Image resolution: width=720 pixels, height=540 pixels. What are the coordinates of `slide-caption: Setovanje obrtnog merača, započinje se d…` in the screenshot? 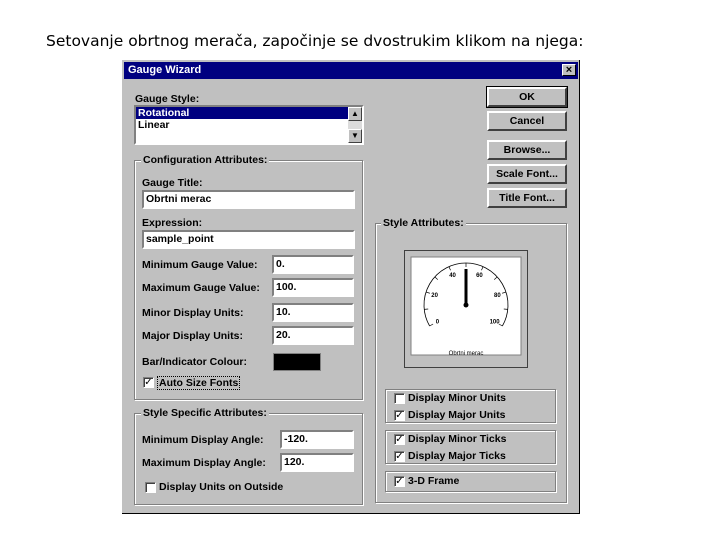 It's located at (315, 41).